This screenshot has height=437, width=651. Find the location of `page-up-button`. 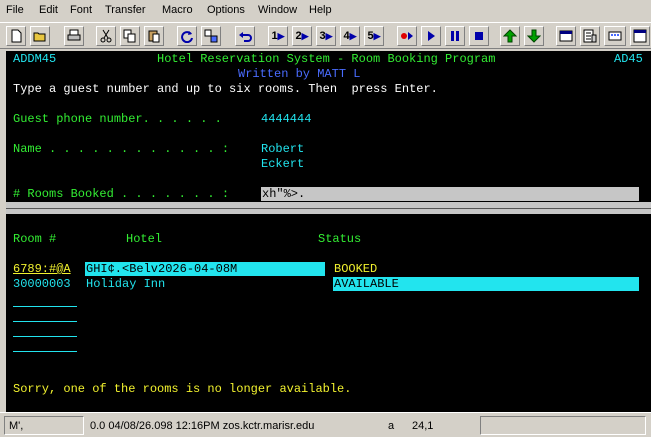

page-up-button is located at coordinates (510, 36).